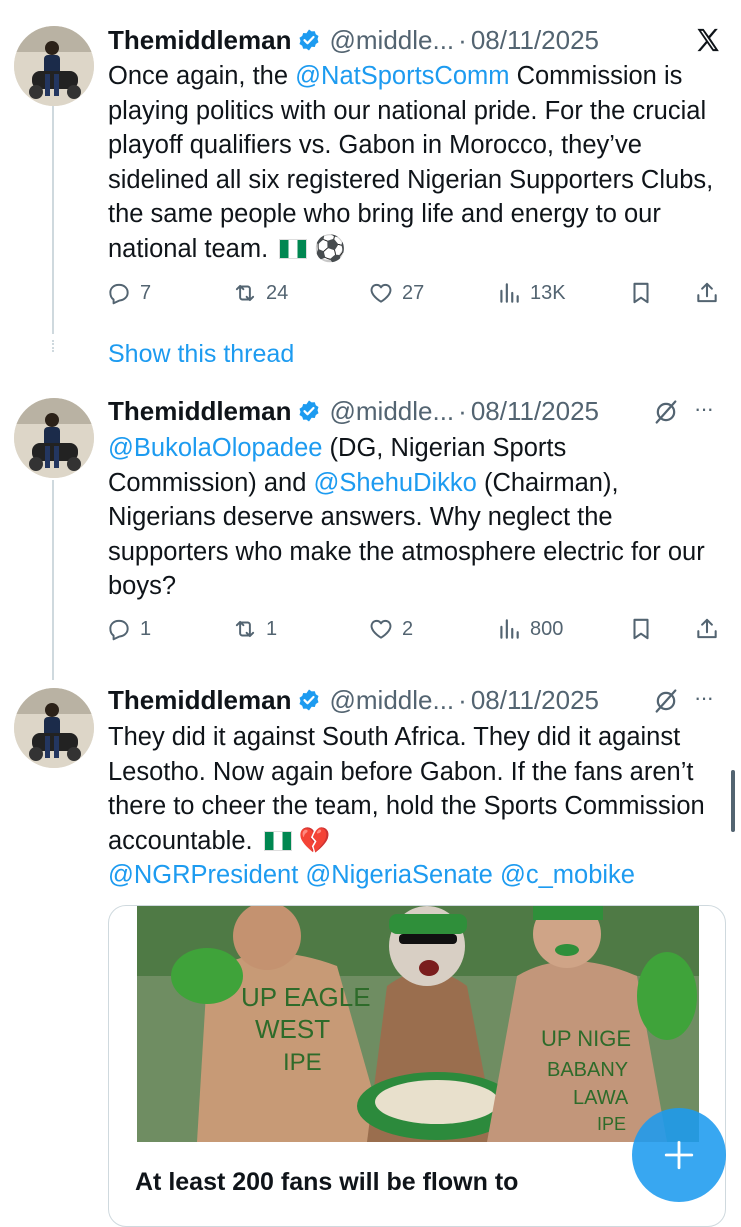 The height and width of the screenshot is (1227, 741). I want to click on views-button: 800, so click(529, 629).